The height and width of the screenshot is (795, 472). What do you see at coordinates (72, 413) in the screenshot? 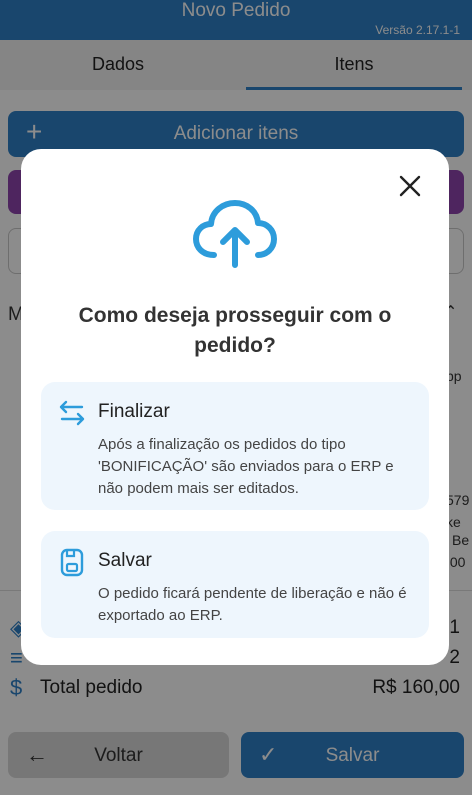
I see `swap-arrows-icon` at bounding box center [72, 413].